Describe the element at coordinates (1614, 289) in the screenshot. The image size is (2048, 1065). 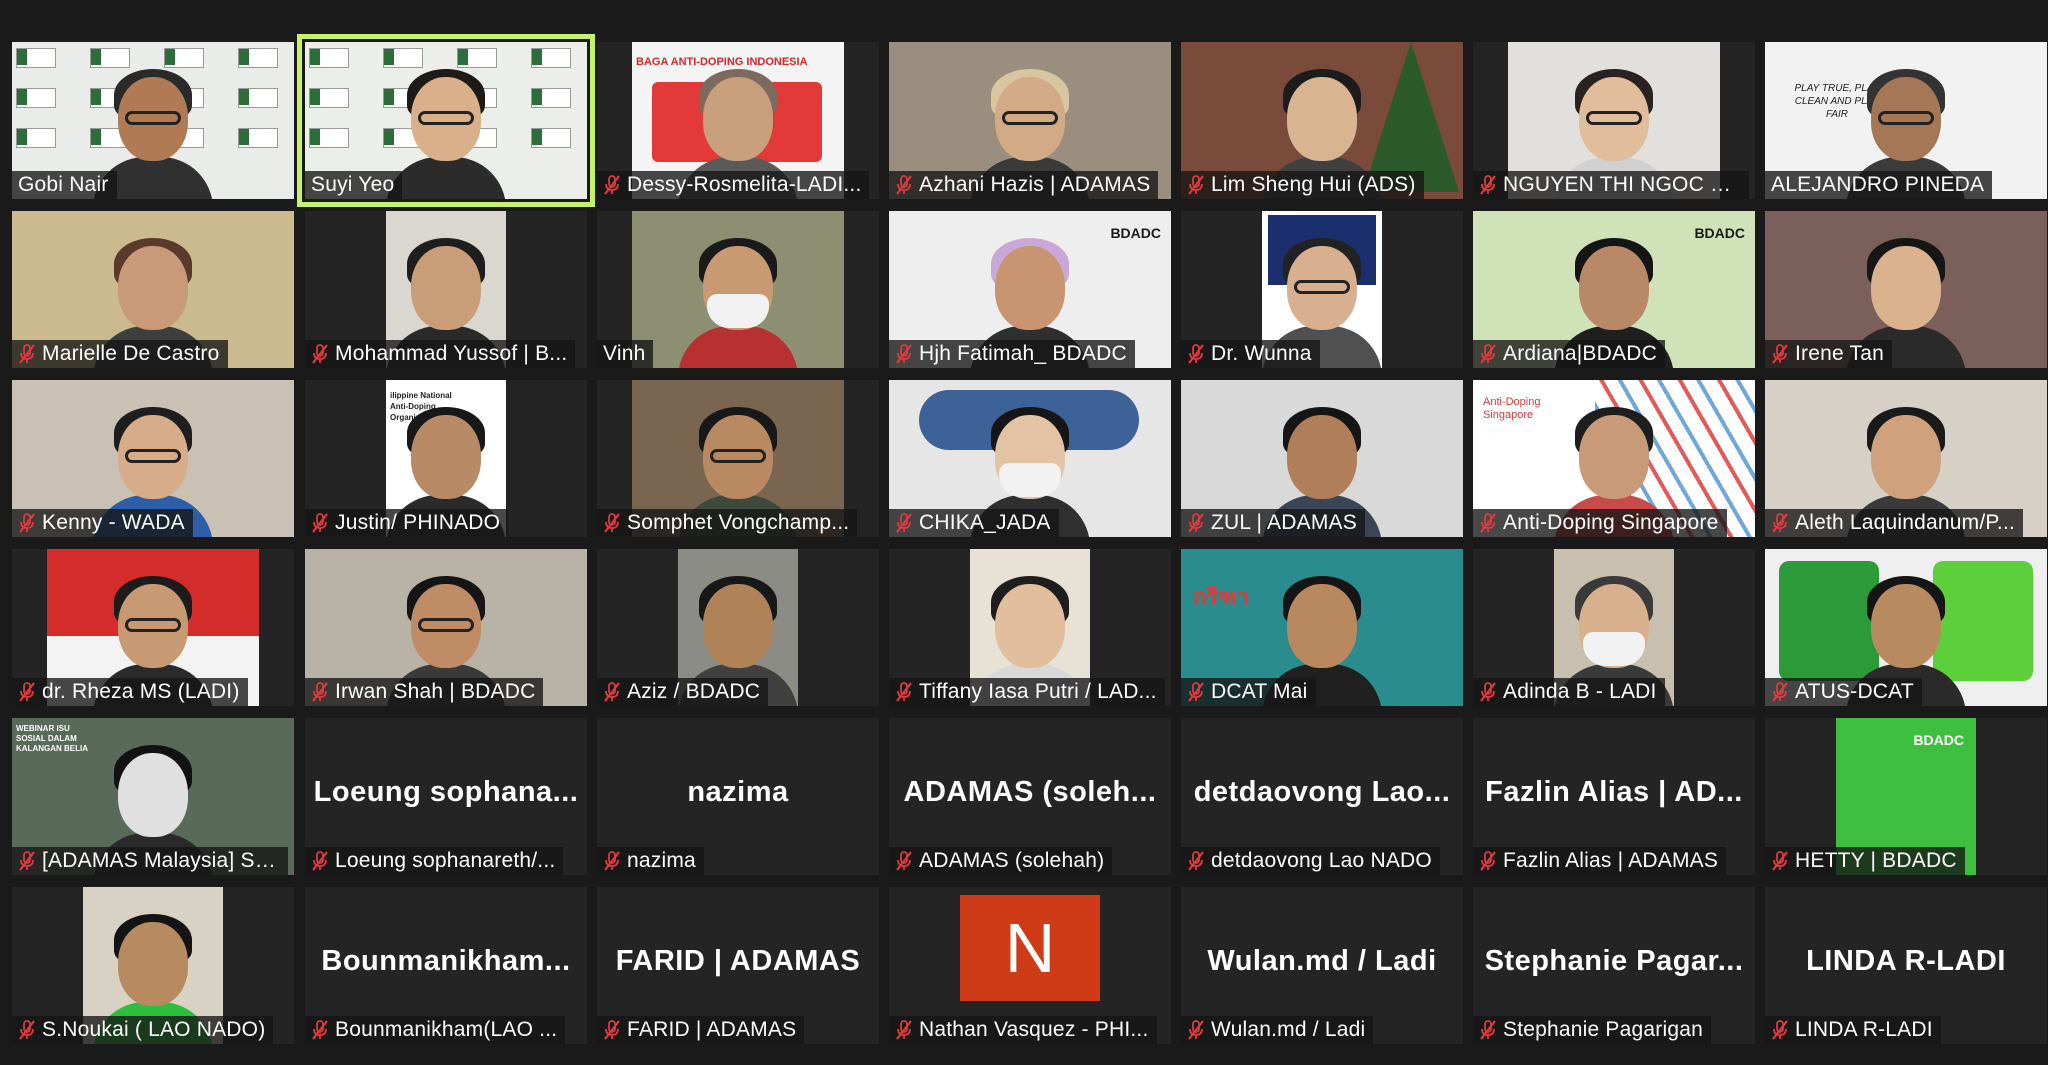
I see `participant-tile: BDADC Ardiana|BDADC` at that location.